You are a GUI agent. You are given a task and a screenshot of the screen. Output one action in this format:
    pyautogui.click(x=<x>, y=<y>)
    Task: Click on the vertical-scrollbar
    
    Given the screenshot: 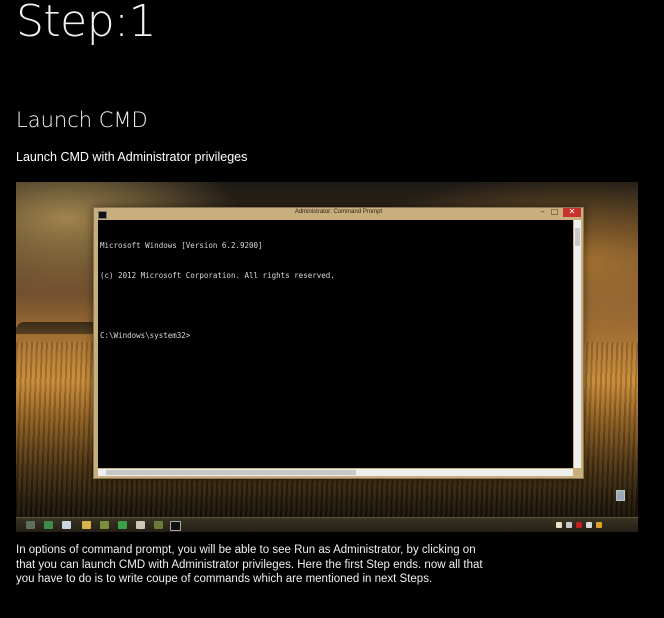 What is the action you would take?
    pyautogui.click(x=577, y=344)
    